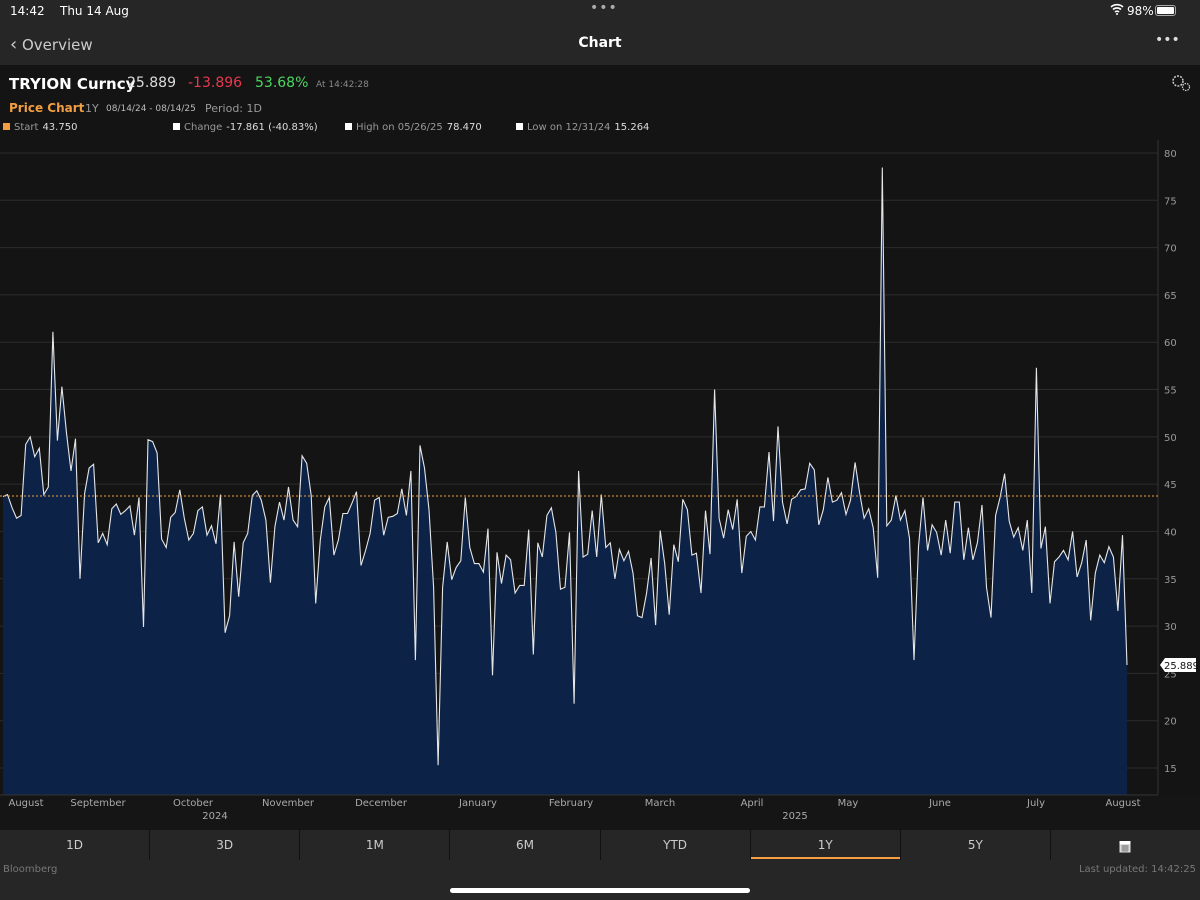 This screenshot has width=1200, height=900. What do you see at coordinates (151, 83) in the screenshot?
I see `last-price: 25.889` at bounding box center [151, 83].